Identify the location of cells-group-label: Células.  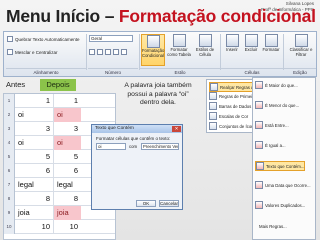
(252, 72).